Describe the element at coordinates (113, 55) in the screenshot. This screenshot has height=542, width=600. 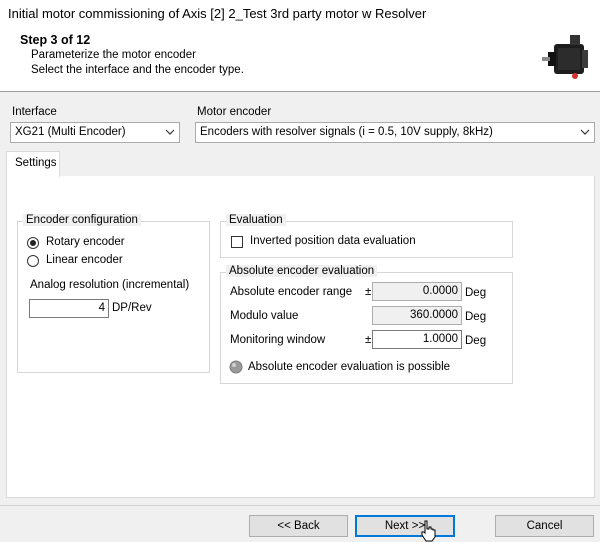
I see `step-subtitle: Parameterize the motor encoder` at that location.